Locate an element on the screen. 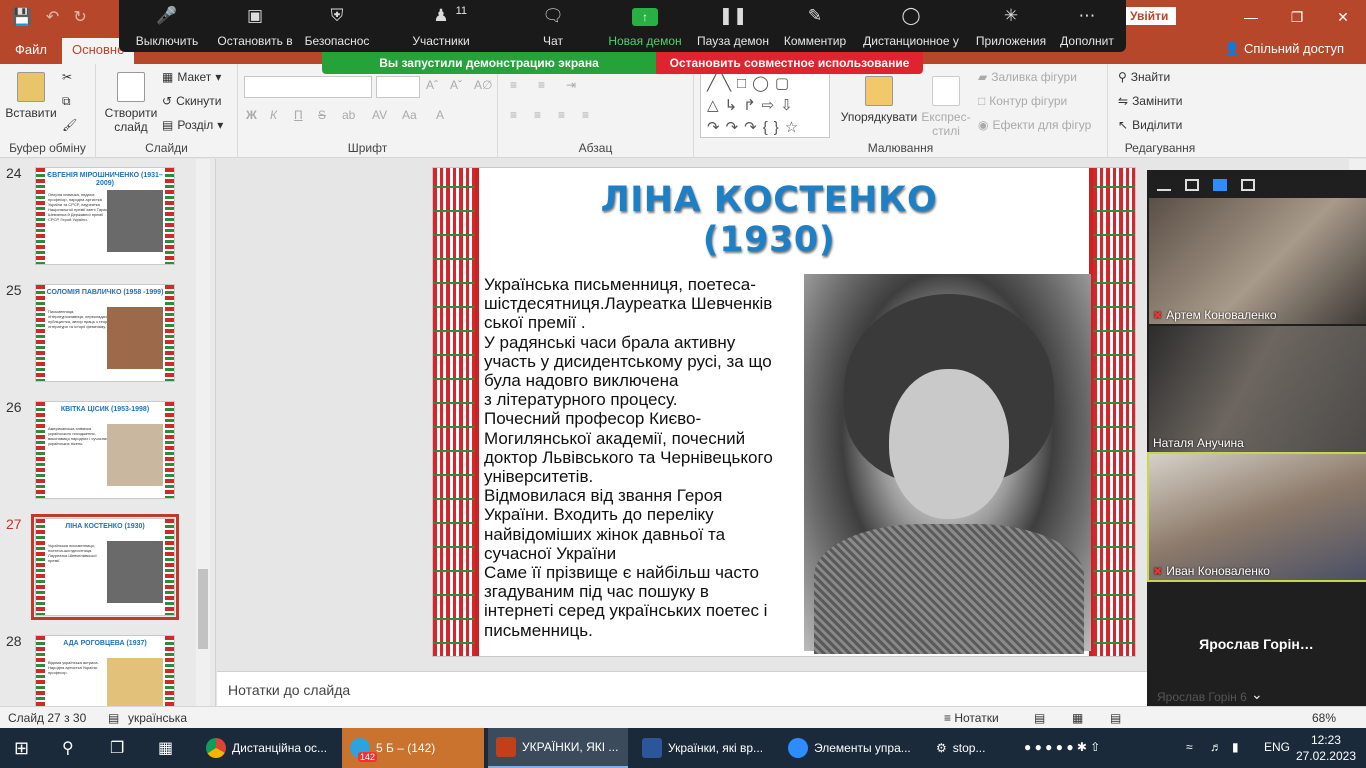 The width and height of the screenshot is (1366, 768). share-button: 👤 Спільний доступ is located at coordinates (1284, 49).